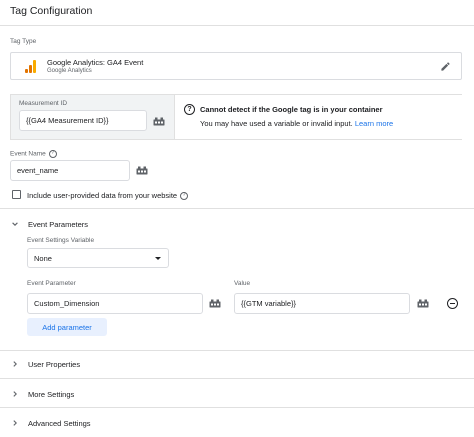 The height and width of the screenshot is (437, 474). What do you see at coordinates (67, 327) in the screenshot?
I see `add-parameter-button: Add parameter` at bounding box center [67, 327].